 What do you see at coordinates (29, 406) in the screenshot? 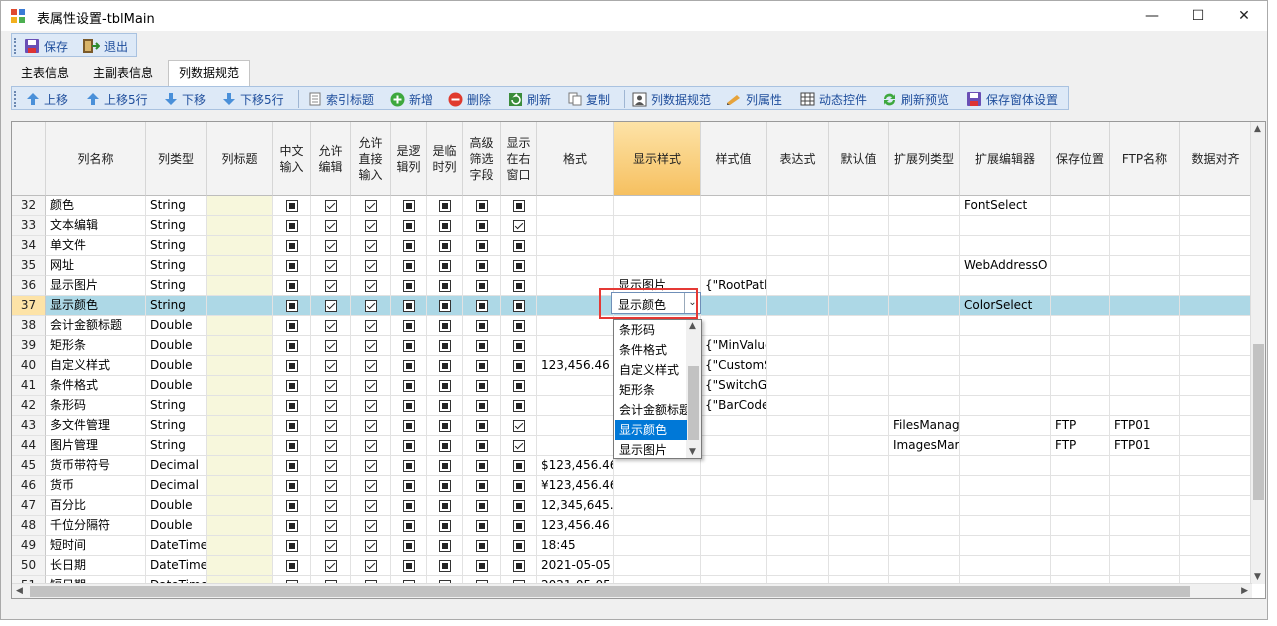
I see `row-number: 42` at bounding box center [29, 406].